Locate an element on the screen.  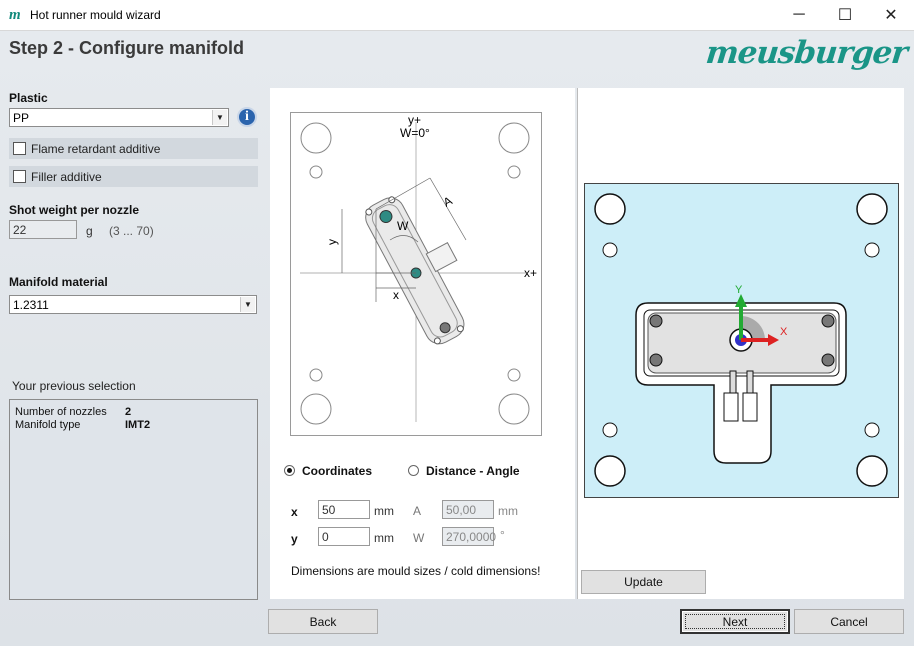
flame-retardant-checkbox is located at coordinates (19, 148).